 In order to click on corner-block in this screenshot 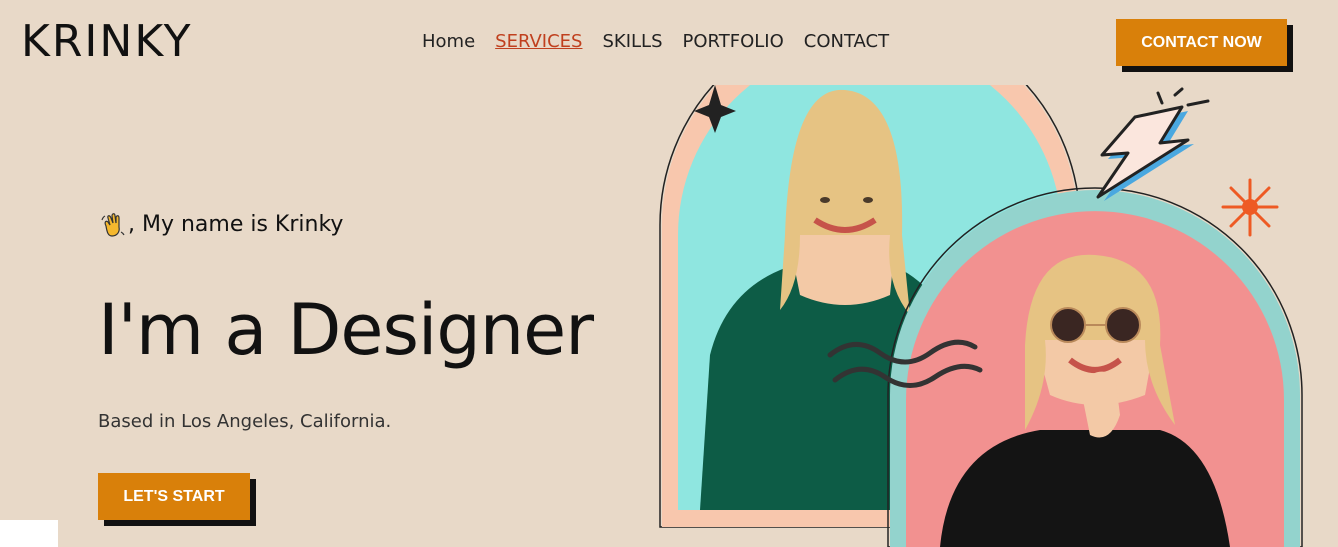, I will do `click(29, 533)`.